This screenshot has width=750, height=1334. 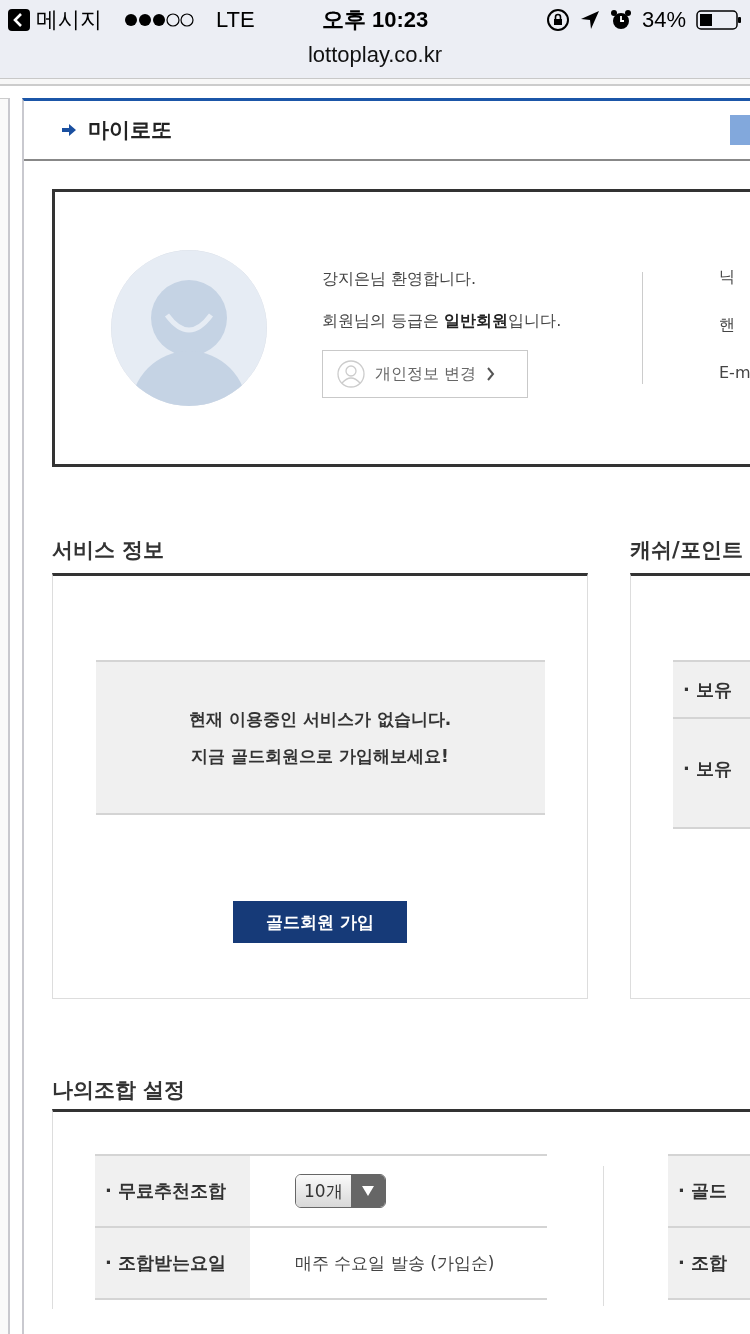 What do you see at coordinates (109, 550) in the screenshot?
I see `section-title: 서비스 정보` at bounding box center [109, 550].